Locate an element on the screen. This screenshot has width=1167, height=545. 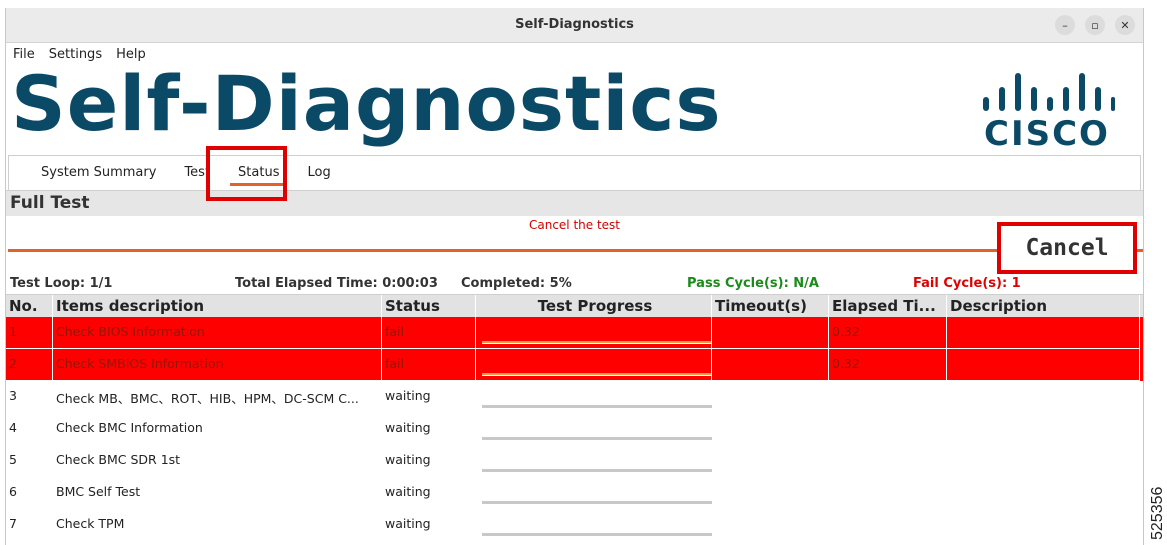
row-no: 1 is located at coordinates (13, 331).